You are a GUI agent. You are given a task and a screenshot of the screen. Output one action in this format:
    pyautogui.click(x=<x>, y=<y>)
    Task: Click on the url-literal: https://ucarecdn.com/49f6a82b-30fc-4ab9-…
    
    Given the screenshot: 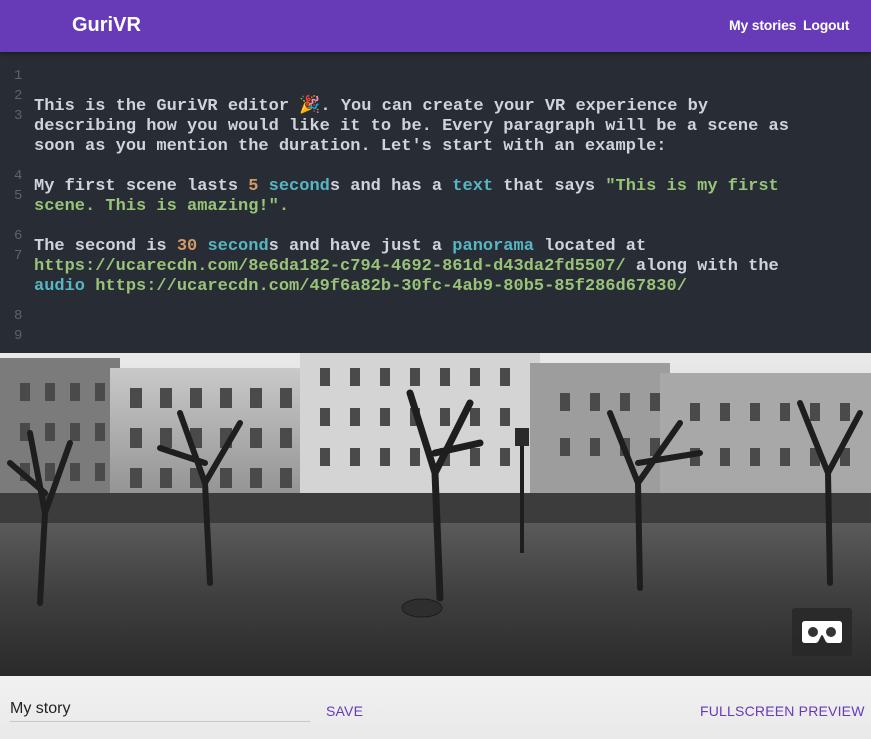 What is the action you would take?
    pyautogui.click(x=391, y=286)
    